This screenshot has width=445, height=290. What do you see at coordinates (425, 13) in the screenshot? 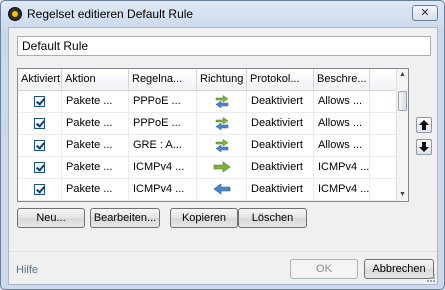
I see `close-button: ✕` at bounding box center [425, 13].